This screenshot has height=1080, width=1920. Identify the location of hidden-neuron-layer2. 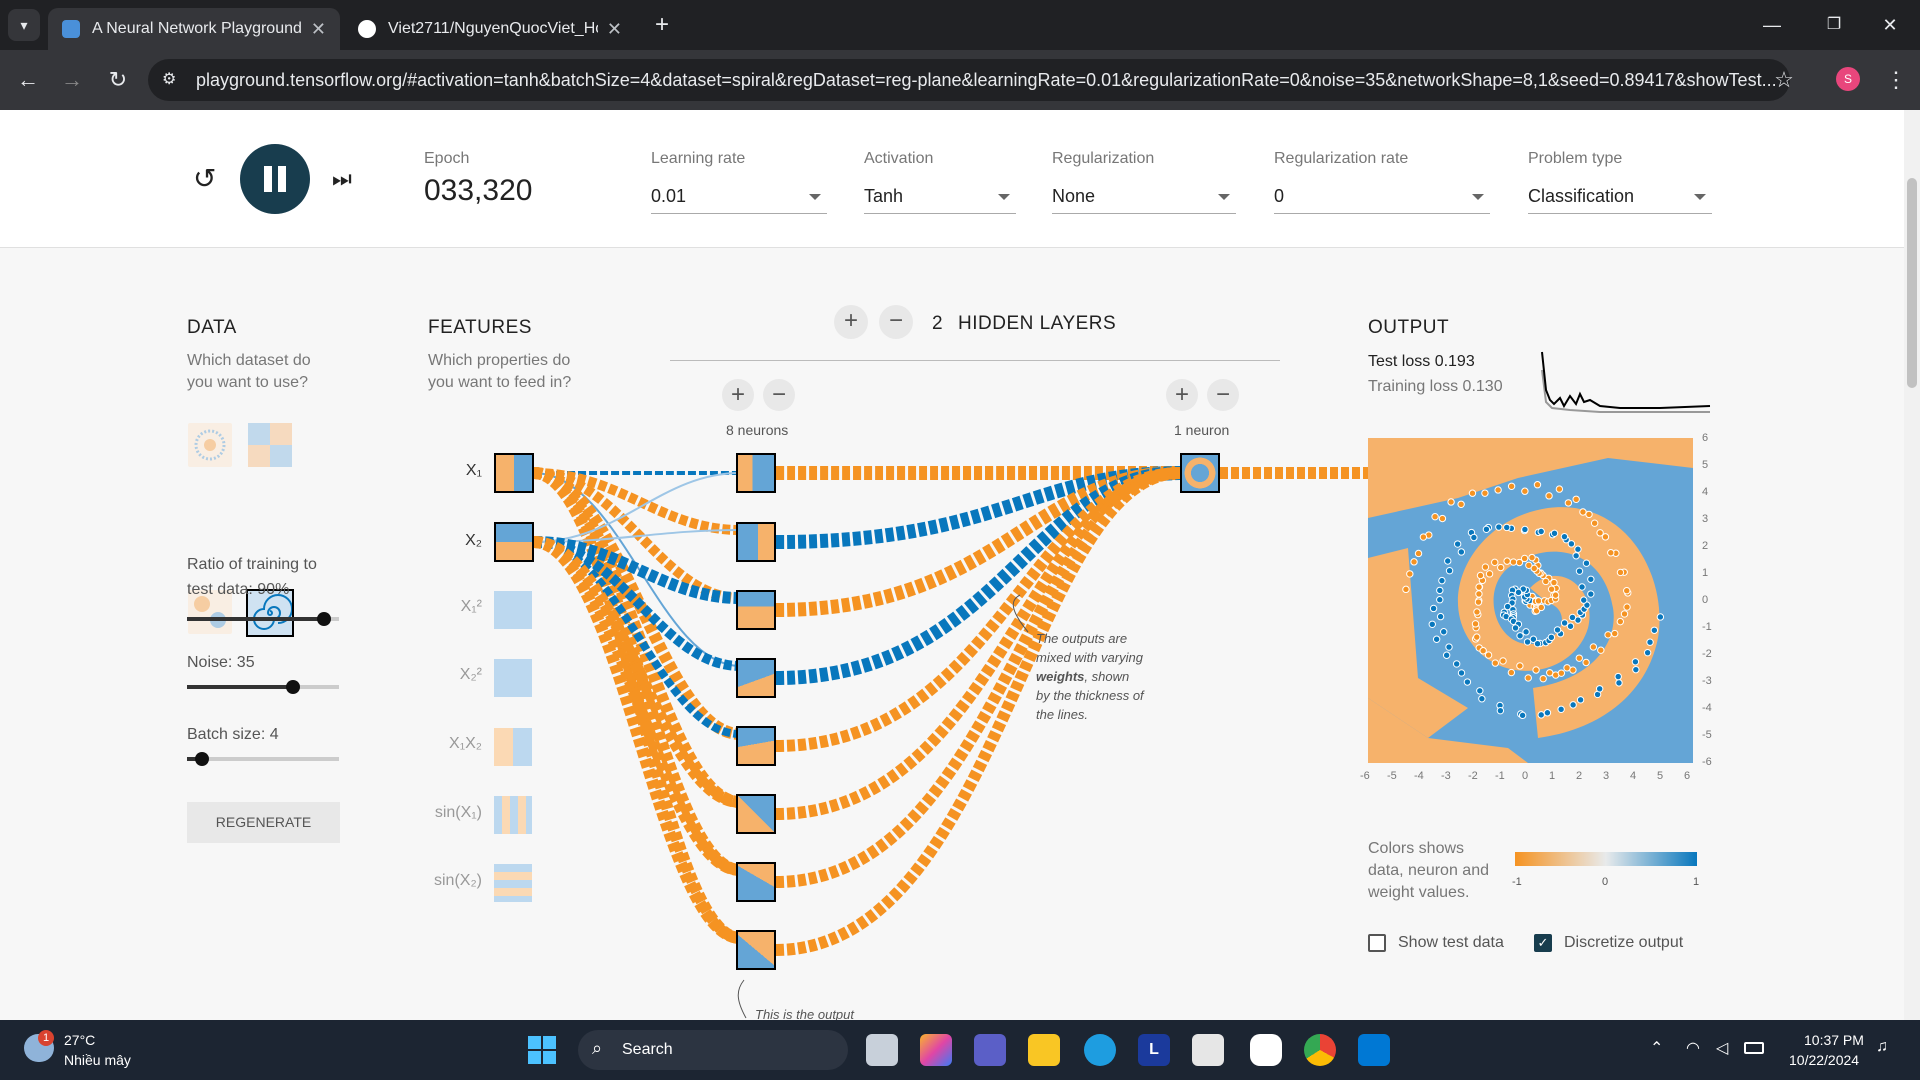
(1200, 473).